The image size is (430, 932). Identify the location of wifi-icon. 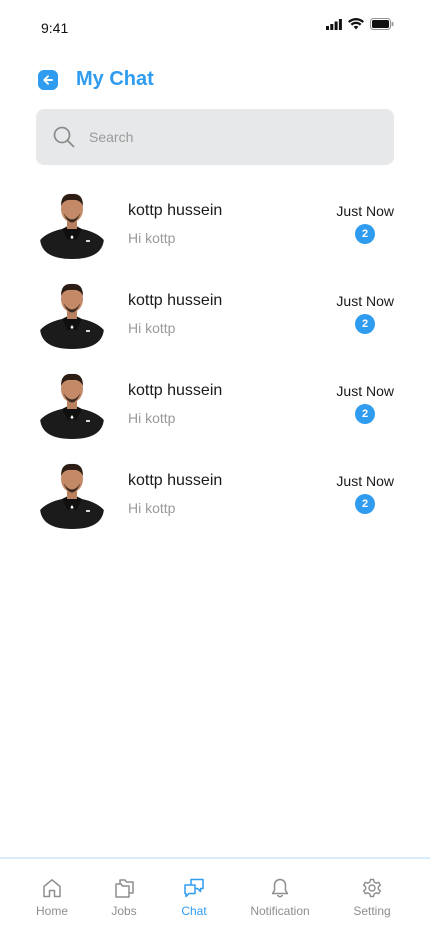
(356, 24).